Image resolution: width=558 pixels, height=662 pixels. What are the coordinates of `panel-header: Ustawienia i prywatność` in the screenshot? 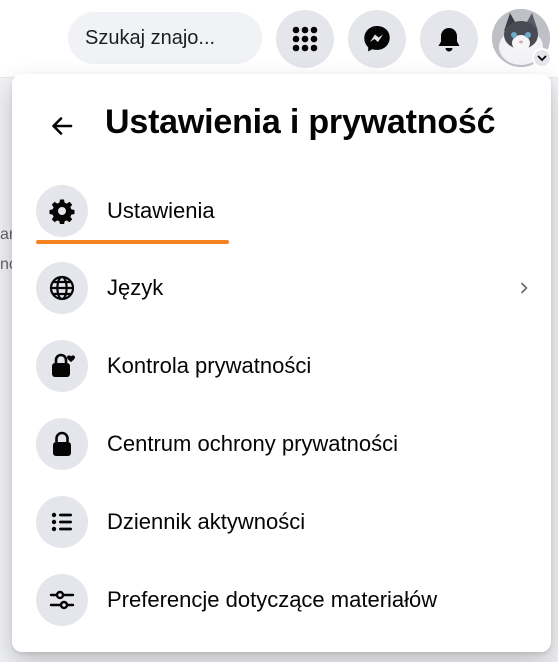 It's located at (281, 126).